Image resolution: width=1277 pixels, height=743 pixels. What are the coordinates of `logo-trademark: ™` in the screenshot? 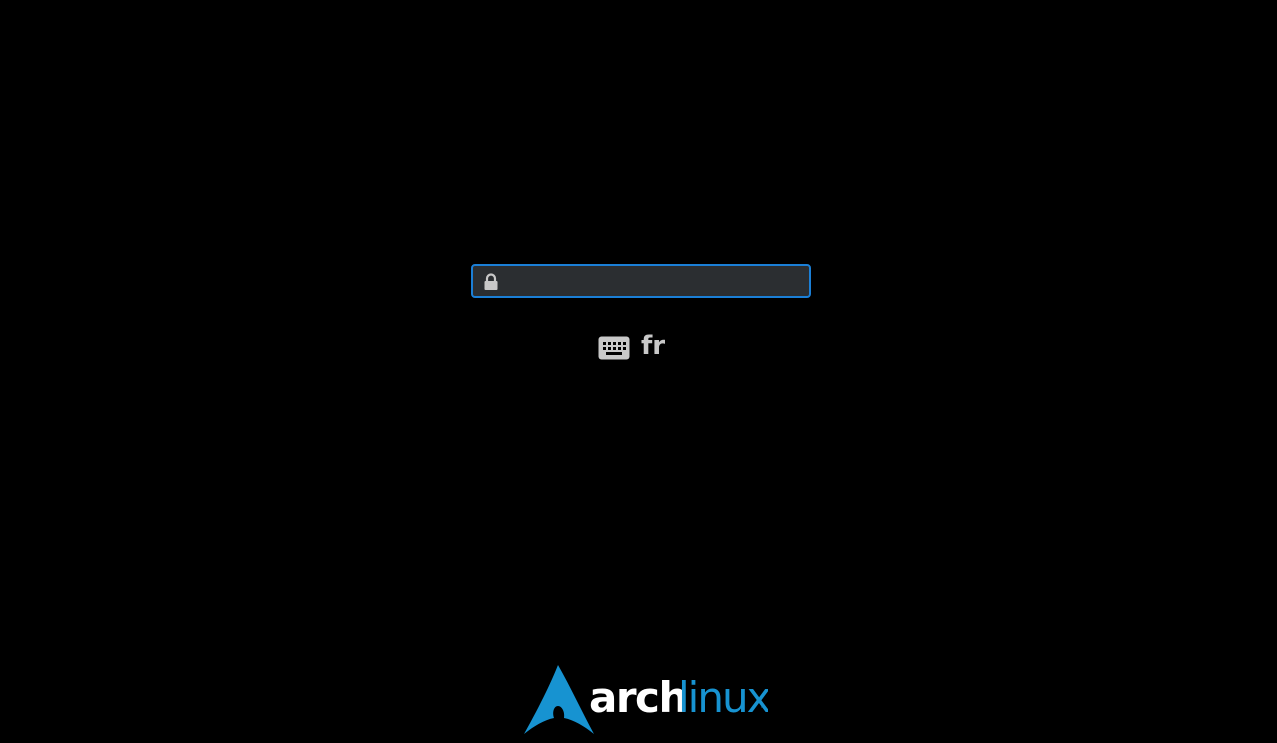 It's located at (763, 709).